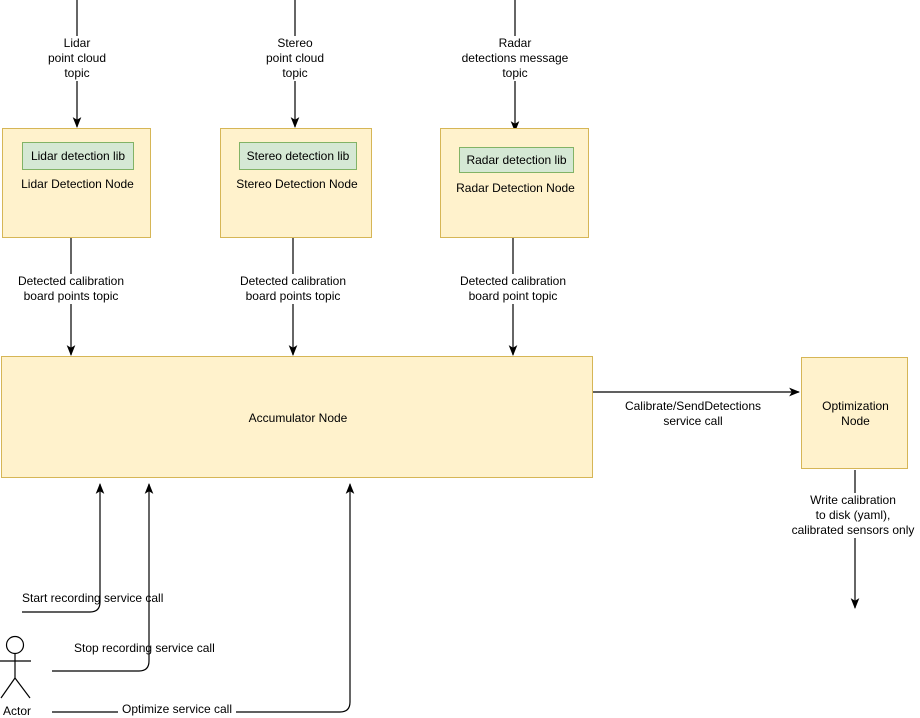  What do you see at coordinates (513, 289) in the screenshot?
I see `edge-label-radar-output-topic: Detected calibration board point topic` at bounding box center [513, 289].